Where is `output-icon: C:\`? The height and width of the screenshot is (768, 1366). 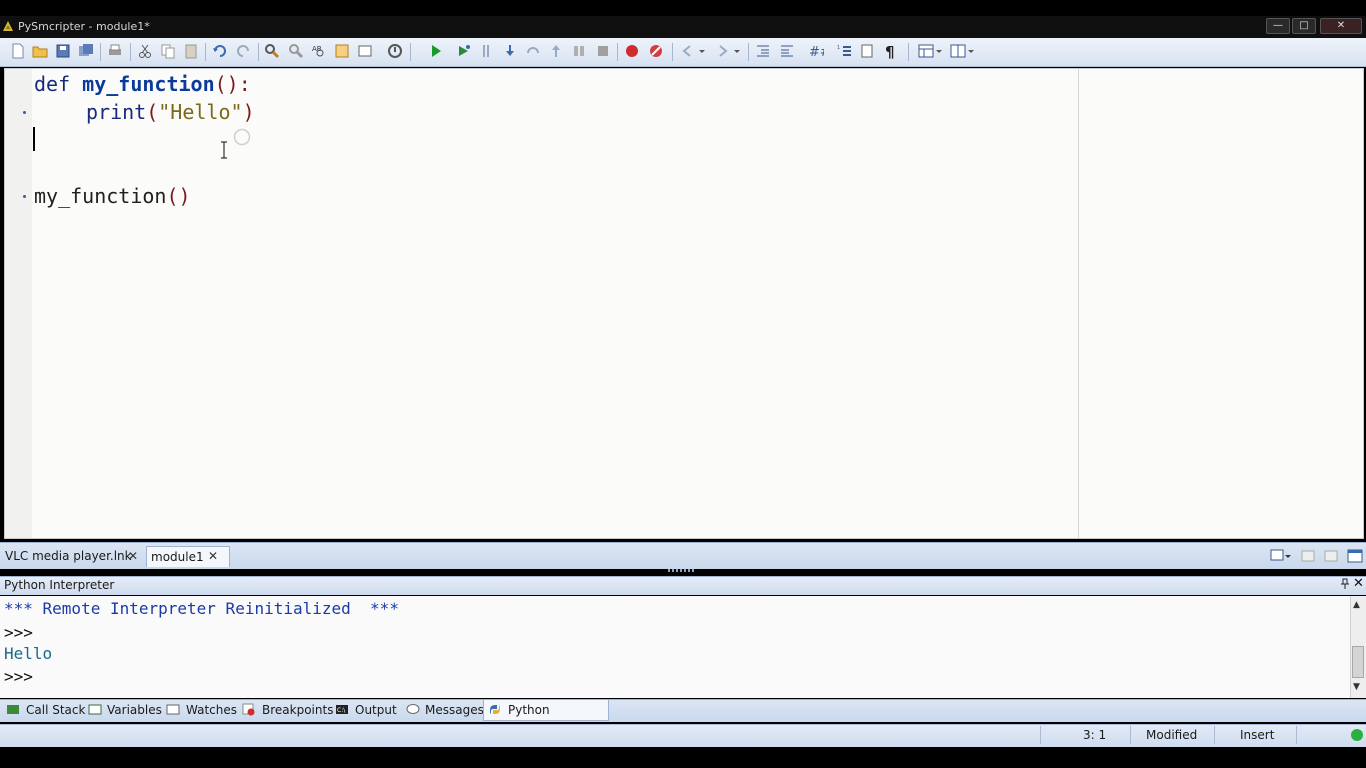
output-icon: C:\ is located at coordinates (342, 709).